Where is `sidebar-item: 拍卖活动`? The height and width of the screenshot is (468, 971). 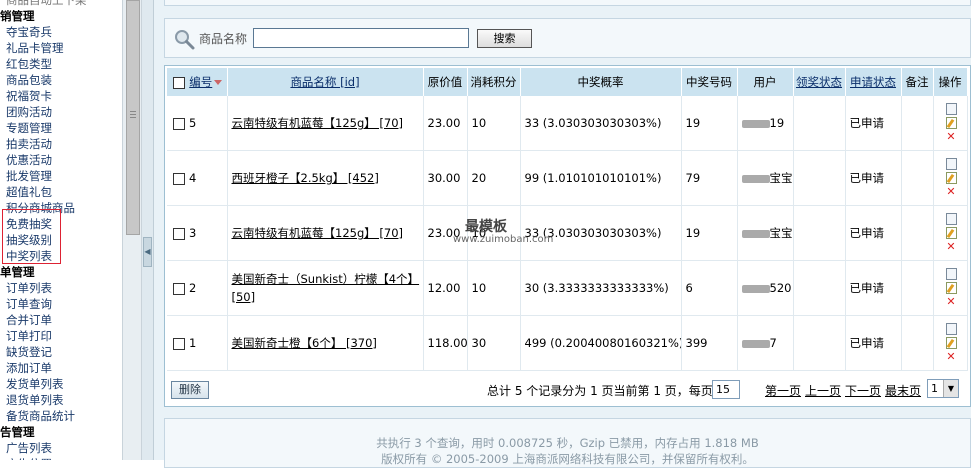
sidebar-item: 拍卖活动 is located at coordinates (29, 144).